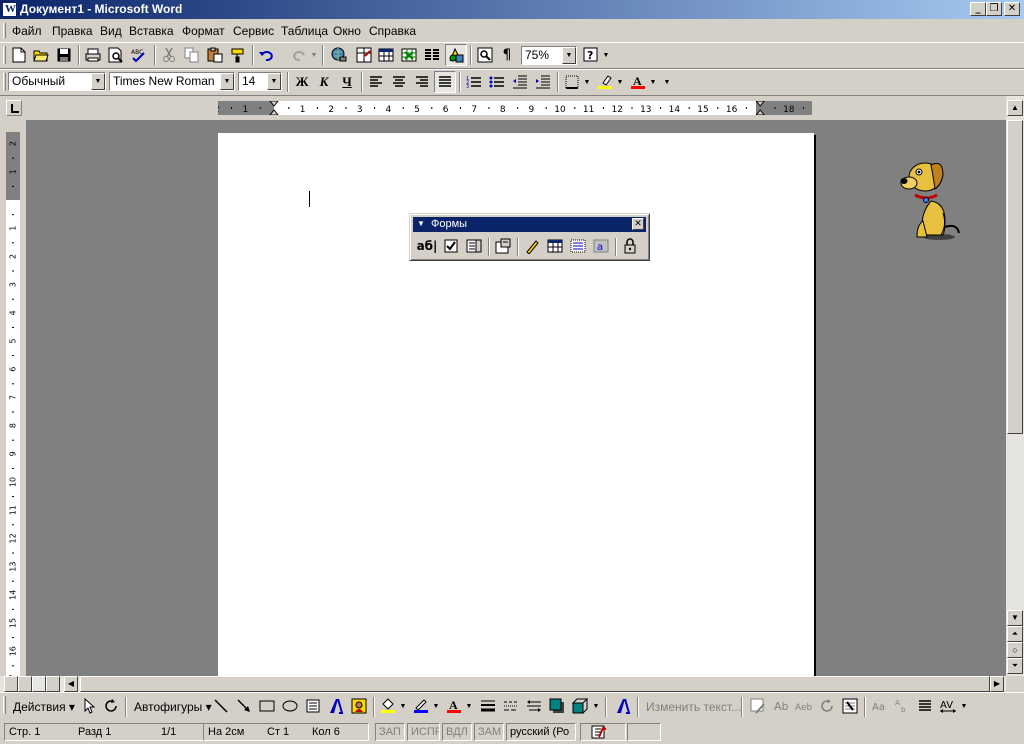 This screenshot has height=744, width=1024. What do you see at coordinates (485, 55) in the screenshot?
I see `document-map-icon` at bounding box center [485, 55].